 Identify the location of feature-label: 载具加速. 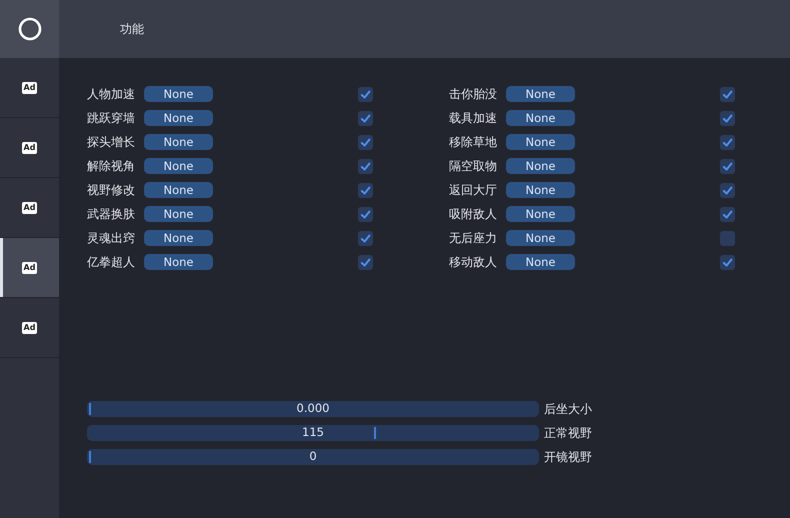
(473, 118).